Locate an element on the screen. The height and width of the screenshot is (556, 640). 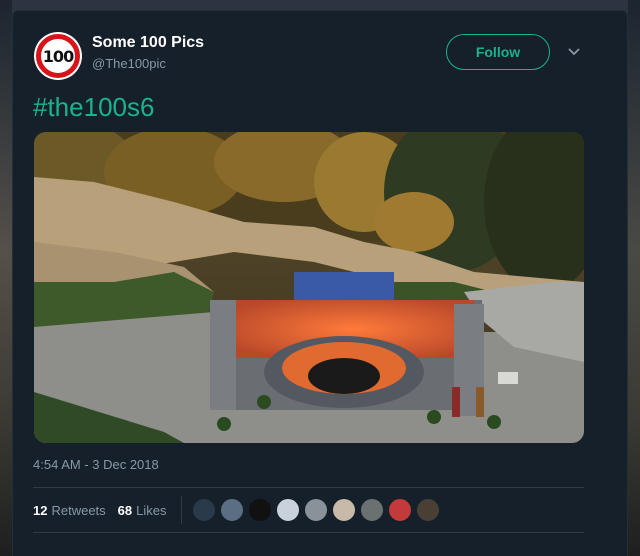
avatar: 100 is located at coordinates (58, 56).